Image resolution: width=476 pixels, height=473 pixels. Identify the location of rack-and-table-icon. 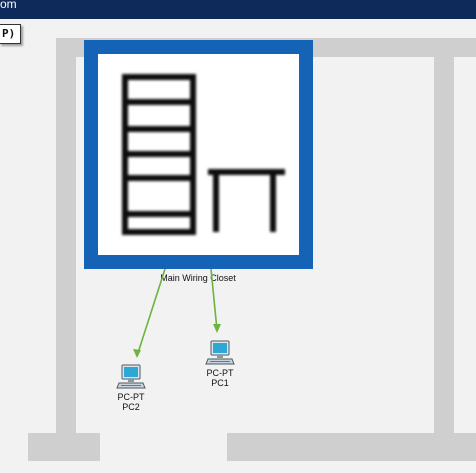
(203, 154).